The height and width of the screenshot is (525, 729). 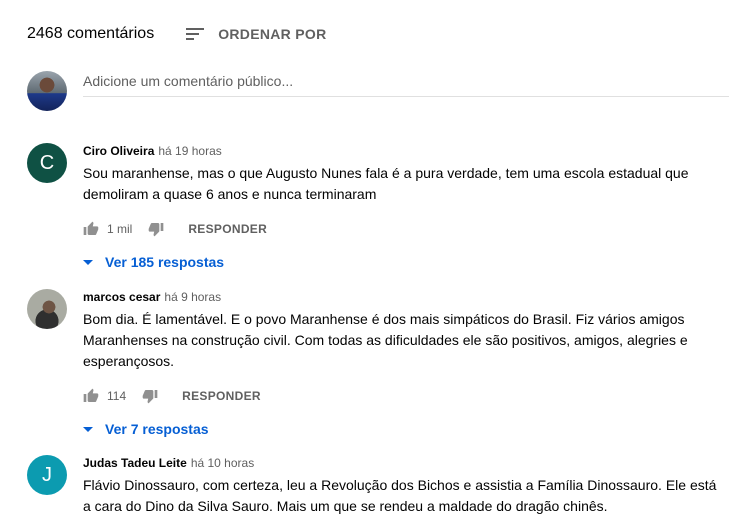 What do you see at coordinates (165, 262) in the screenshot?
I see `view-replies-label: Ver 185 respostas` at bounding box center [165, 262].